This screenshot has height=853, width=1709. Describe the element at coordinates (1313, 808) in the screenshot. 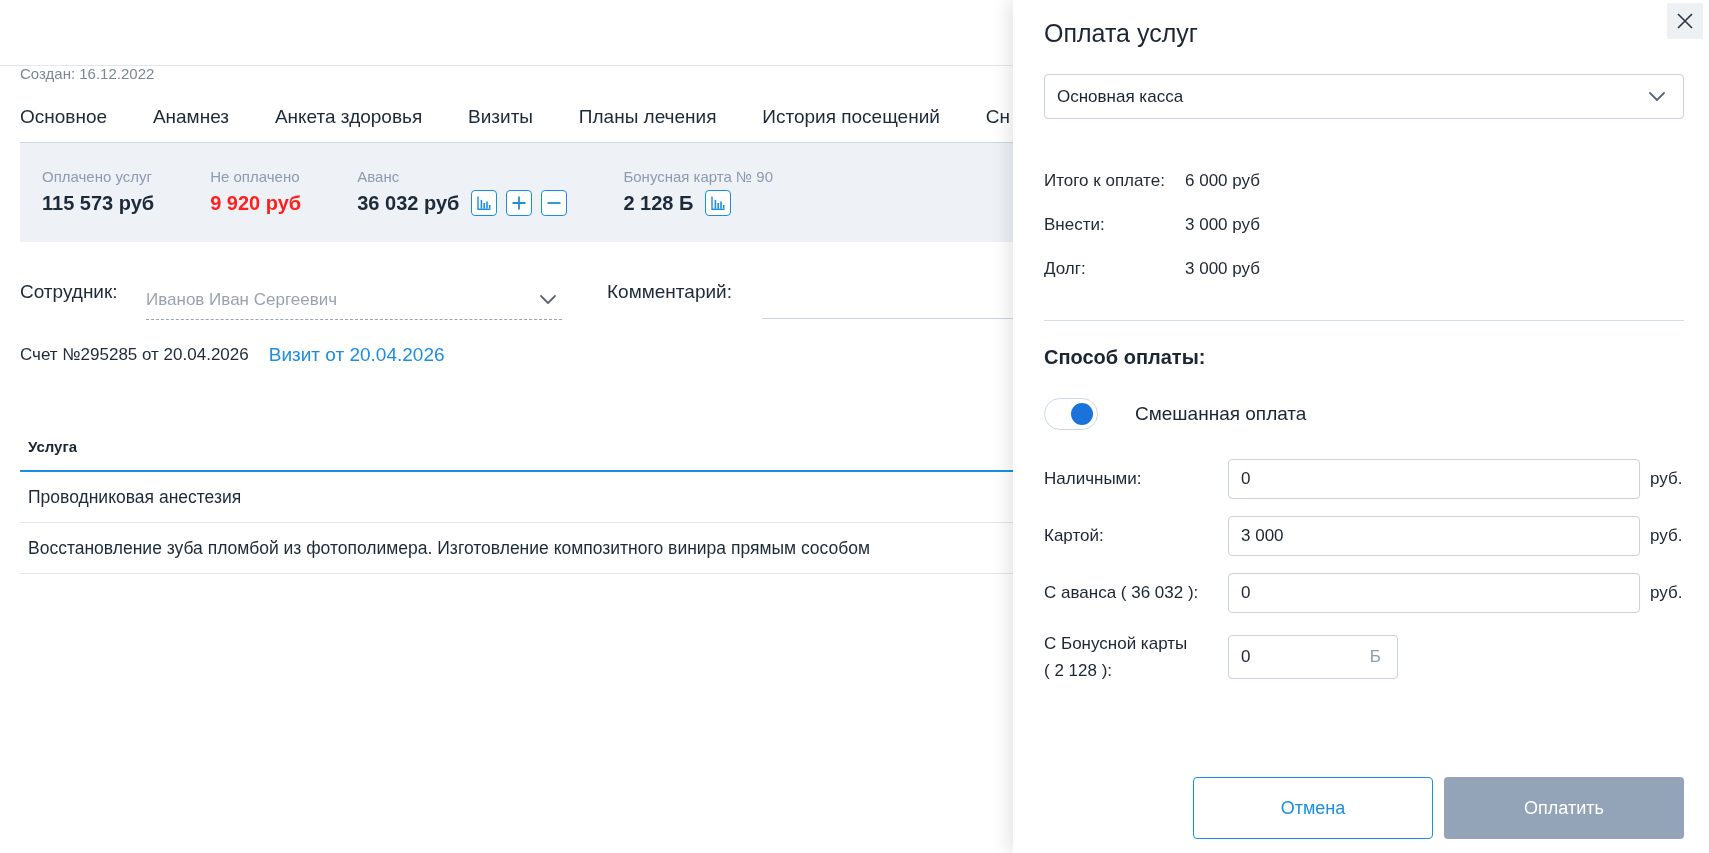

I see `cancel-button: Отмена` at that location.